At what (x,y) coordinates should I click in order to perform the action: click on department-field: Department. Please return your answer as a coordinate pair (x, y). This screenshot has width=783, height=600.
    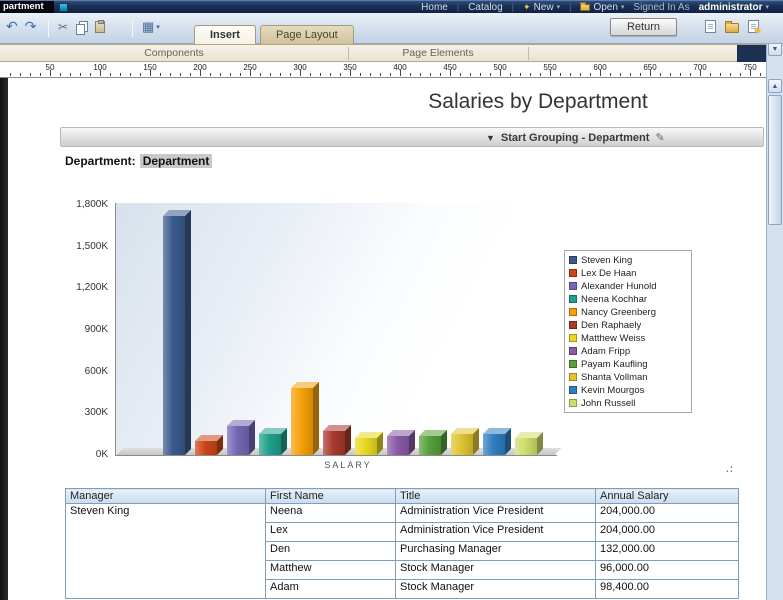
    Looking at the image, I should click on (176, 161).